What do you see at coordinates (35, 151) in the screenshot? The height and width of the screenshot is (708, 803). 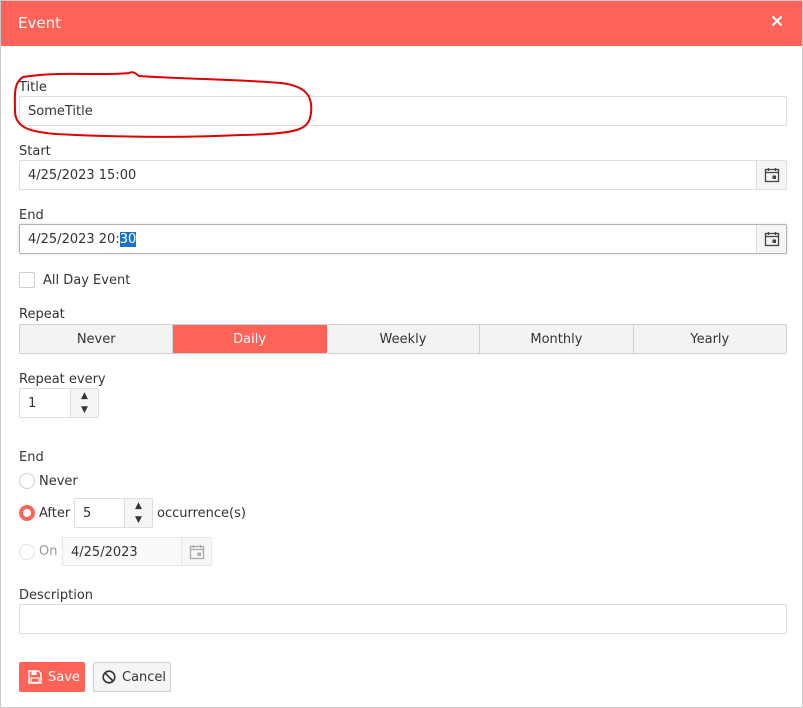 I see `start-label: Start` at bounding box center [35, 151].